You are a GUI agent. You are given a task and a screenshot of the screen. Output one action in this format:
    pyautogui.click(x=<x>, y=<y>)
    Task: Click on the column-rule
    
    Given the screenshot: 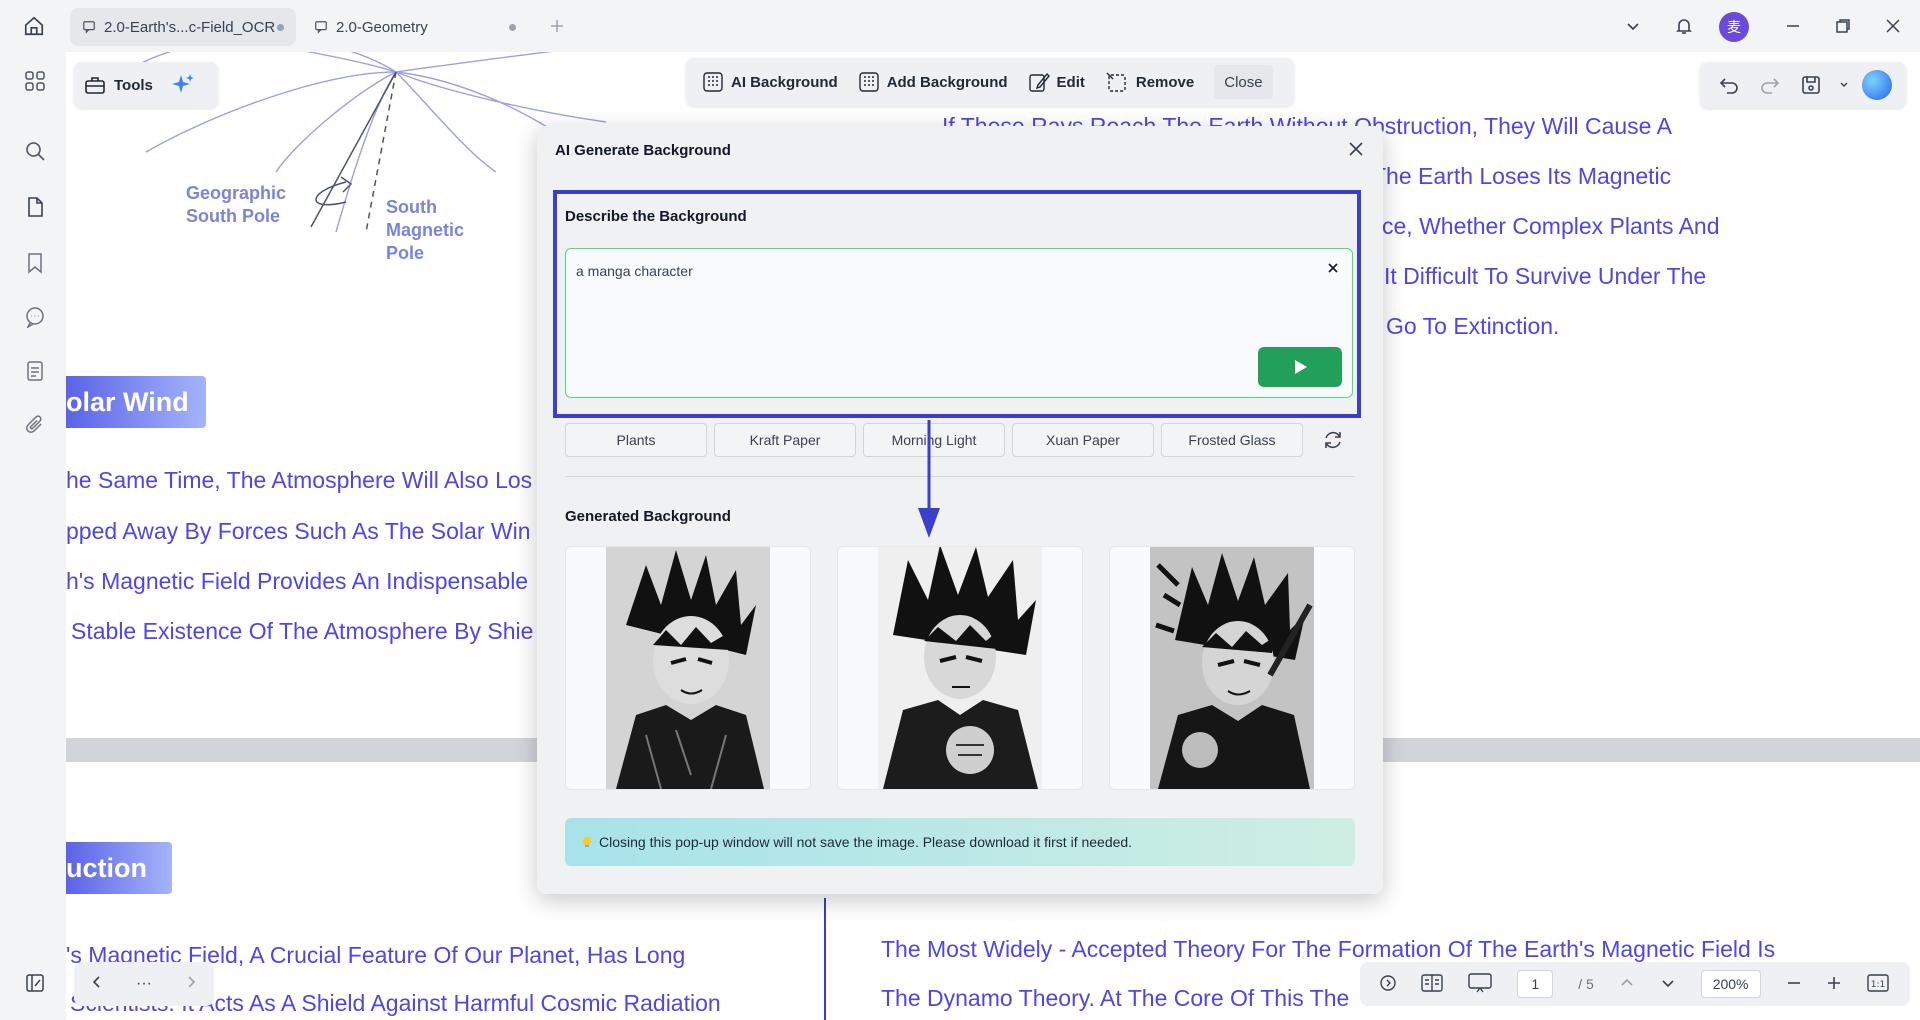 What is the action you would take?
    pyautogui.click(x=825, y=959)
    